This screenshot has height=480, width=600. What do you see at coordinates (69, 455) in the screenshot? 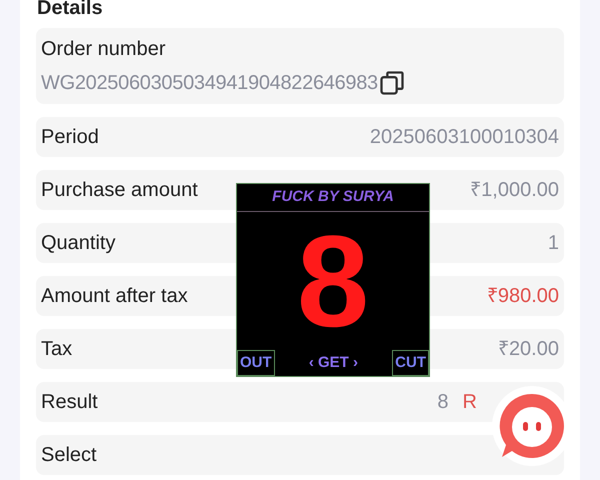
I see `row-label: Select` at bounding box center [69, 455].